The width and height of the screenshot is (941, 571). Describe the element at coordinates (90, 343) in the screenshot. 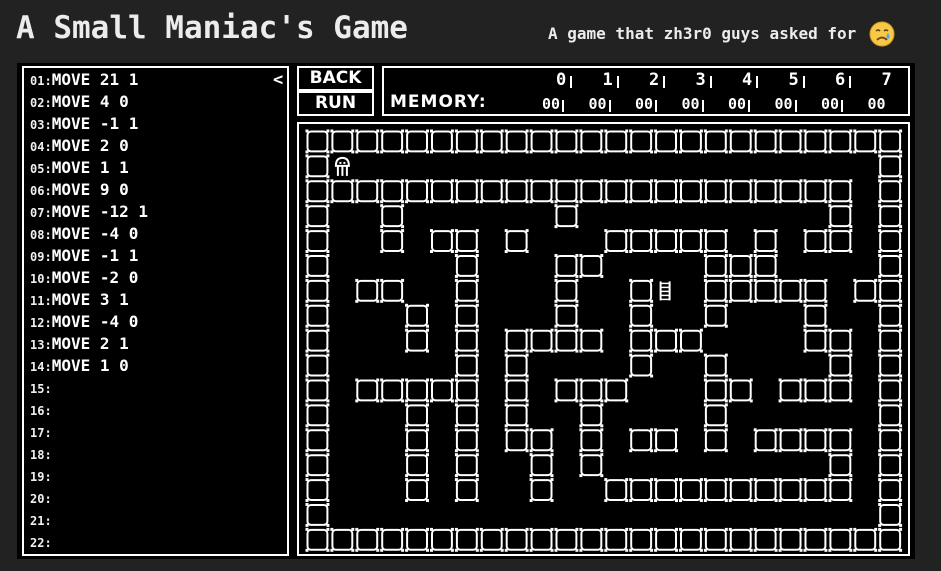

I see `code-command: MOVE 2 1` at that location.